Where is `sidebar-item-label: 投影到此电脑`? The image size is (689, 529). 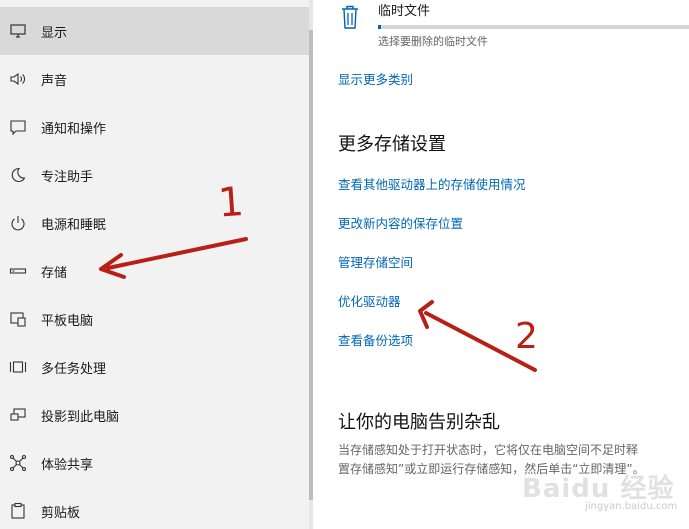
sidebar-item-label: 投影到此电脑 is located at coordinates (80, 417).